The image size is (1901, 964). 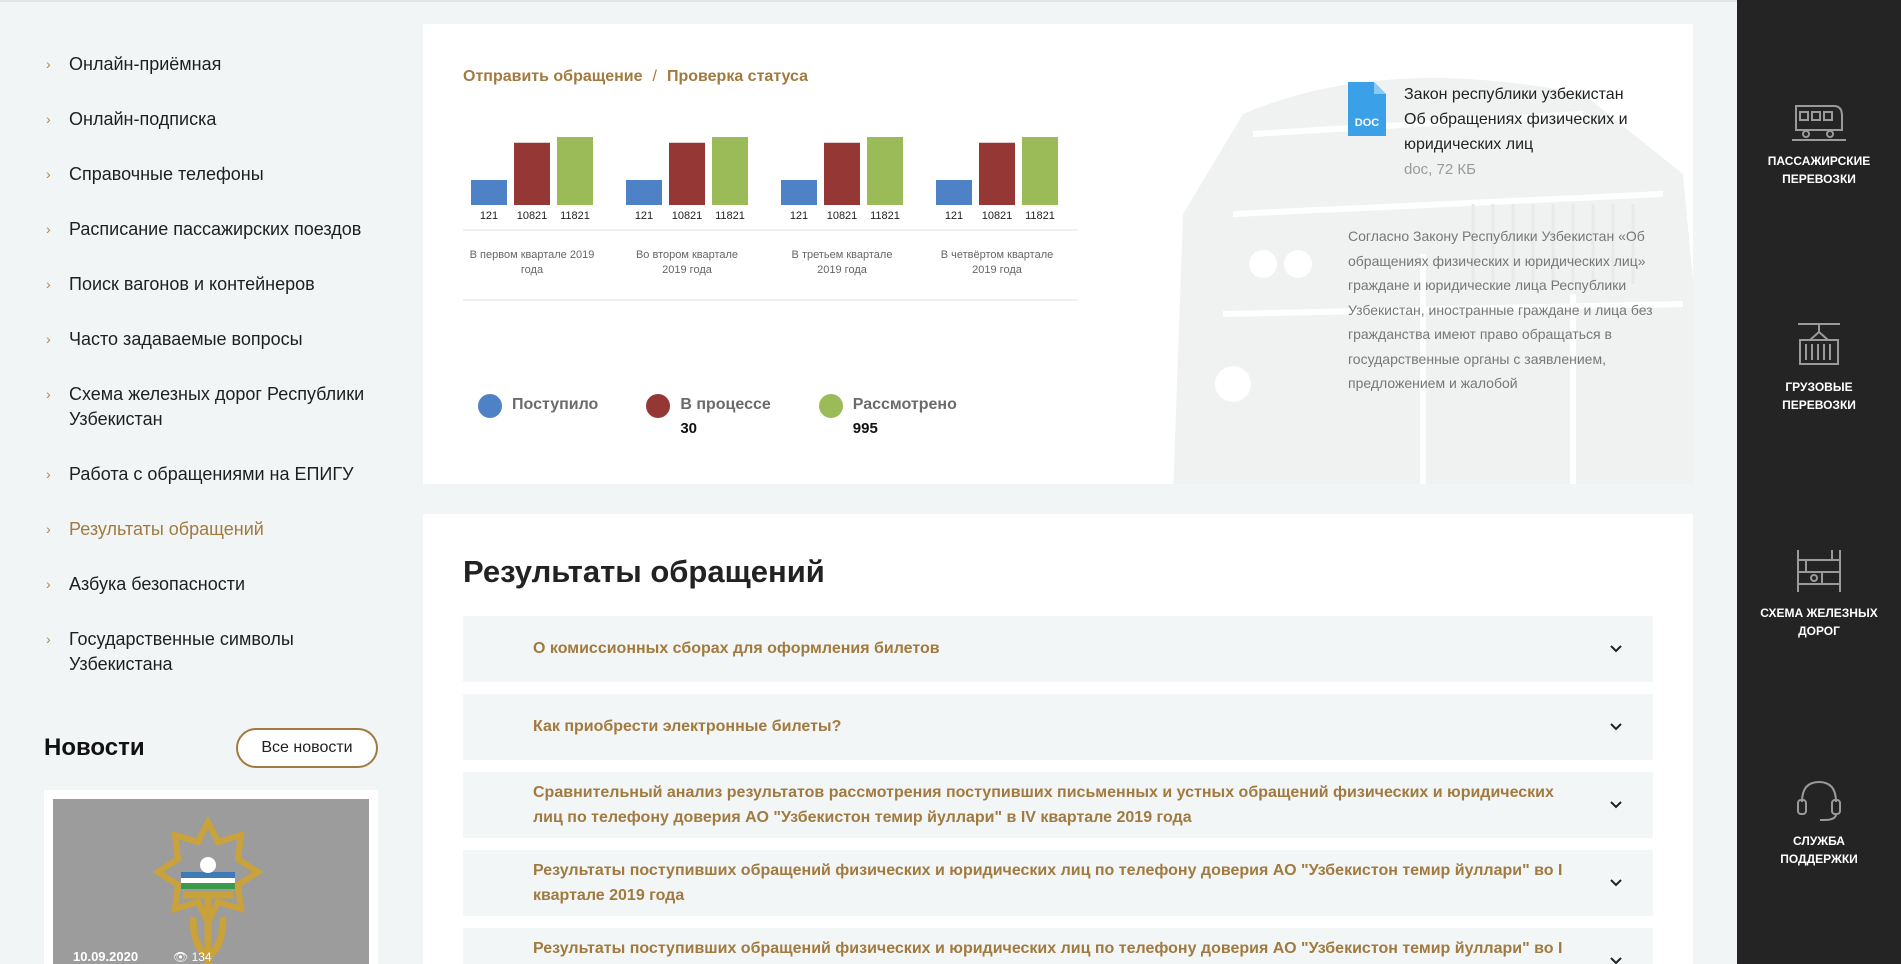 I want to click on document-meta: doc, 72 КБ, so click(x=1440, y=169).